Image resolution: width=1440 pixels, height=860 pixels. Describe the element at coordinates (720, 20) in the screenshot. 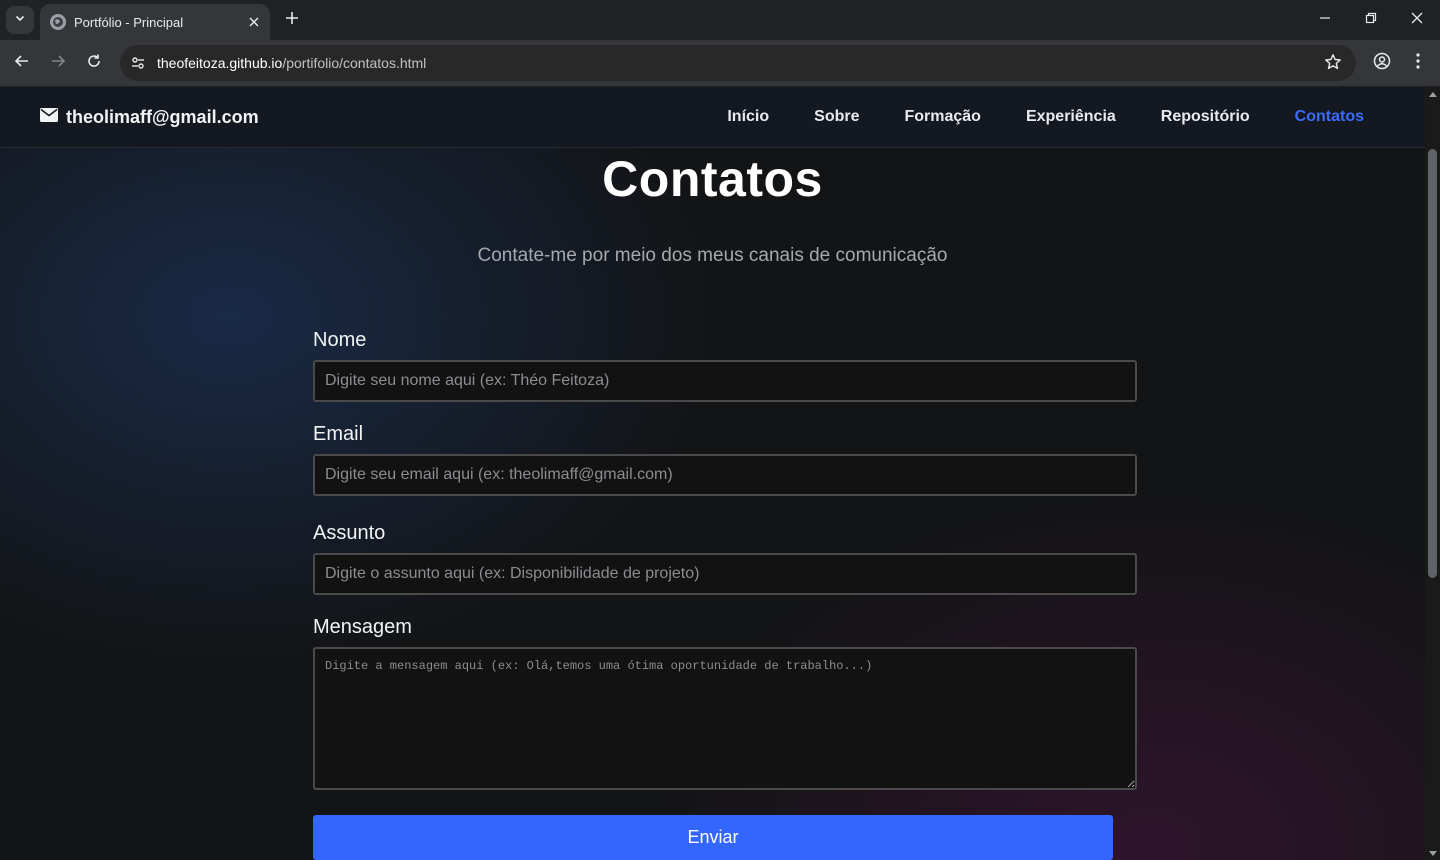

I see `browser-tabstrip: Portfólio - Principal` at that location.